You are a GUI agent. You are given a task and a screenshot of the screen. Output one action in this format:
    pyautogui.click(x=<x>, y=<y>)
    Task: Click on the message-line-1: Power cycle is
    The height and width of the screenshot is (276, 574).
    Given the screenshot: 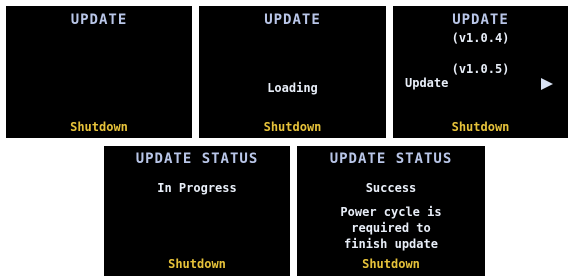 What is the action you would take?
    pyautogui.click(x=391, y=212)
    